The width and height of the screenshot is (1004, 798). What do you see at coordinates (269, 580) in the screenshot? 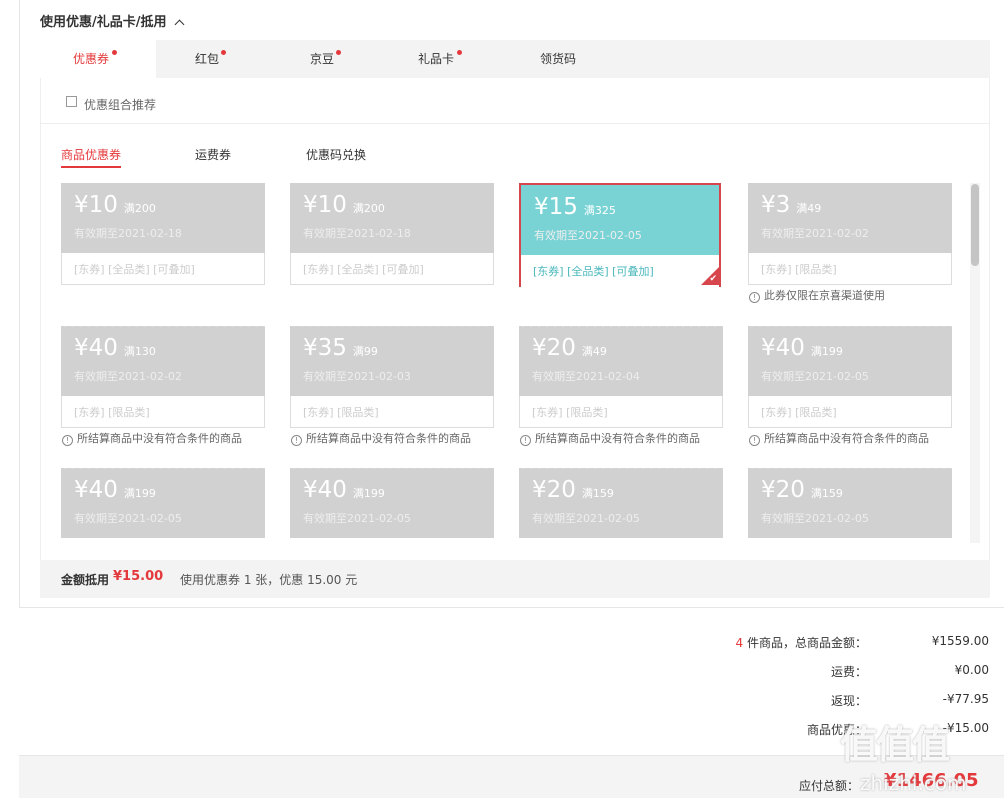
I see `summary-desc: 使用优惠券 1 张，优惠 15.00 元` at bounding box center [269, 580].